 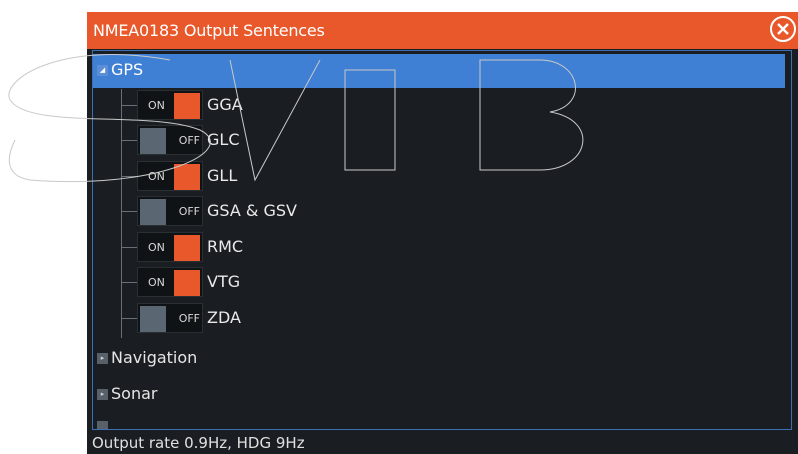 What do you see at coordinates (170, 176) in the screenshot?
I see `toggle-gll: ON` at bounding box center [170, 176].